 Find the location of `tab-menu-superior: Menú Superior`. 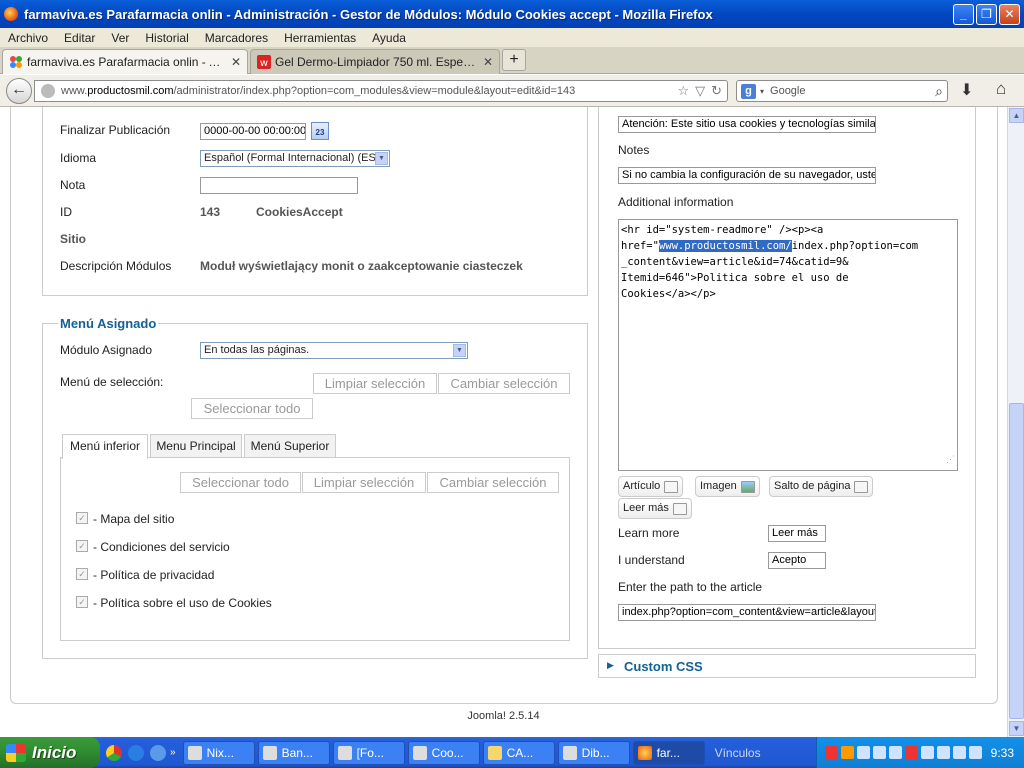

tab-menu-superior: Menú Superior is located at coordinates (290, 446).